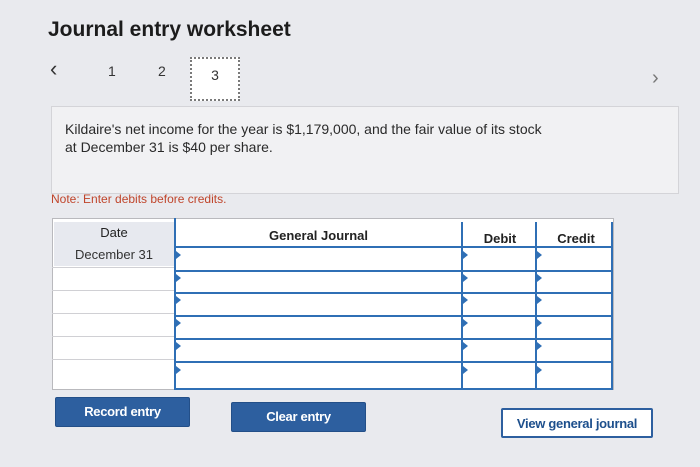 This screenshot has width=700, height=467. What do you see at coordinates (298, 417) in the screenshot?
I see `clear-entry-button: Clear entry` at bounding box center [298, 417].